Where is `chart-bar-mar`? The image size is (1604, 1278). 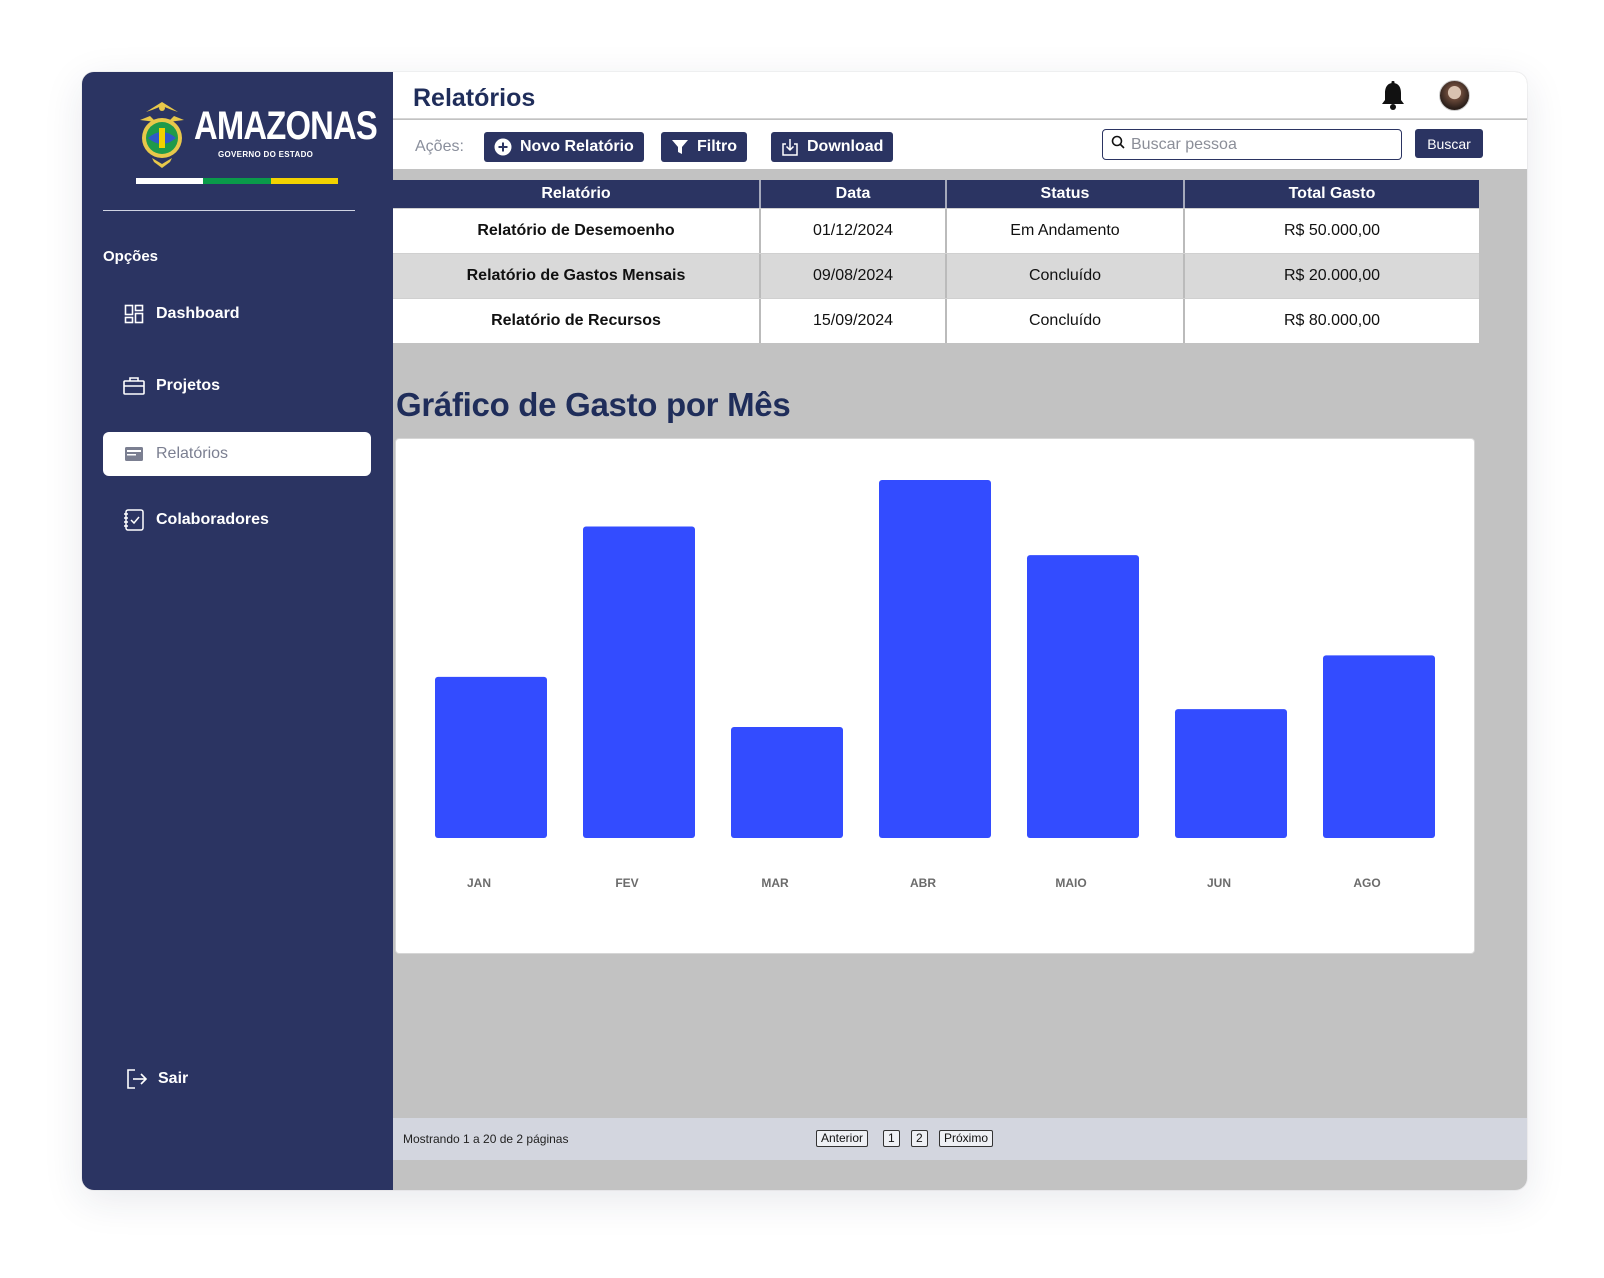
chart-bar-mar is located at coordinates (787, 782).